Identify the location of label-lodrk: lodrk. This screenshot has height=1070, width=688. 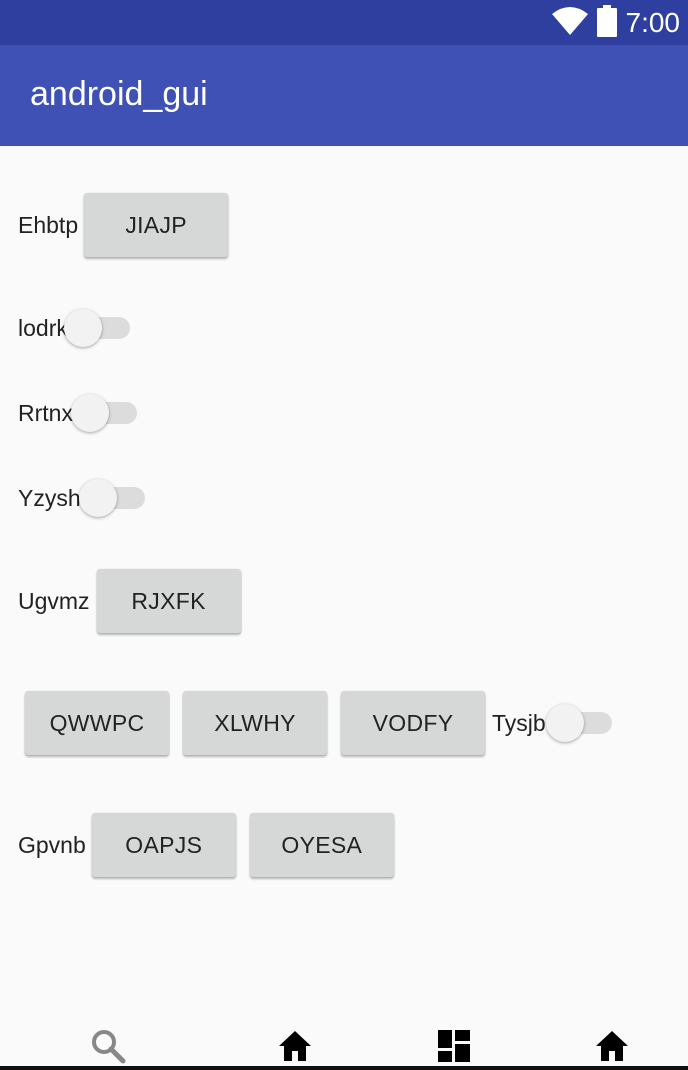
(43, 327).